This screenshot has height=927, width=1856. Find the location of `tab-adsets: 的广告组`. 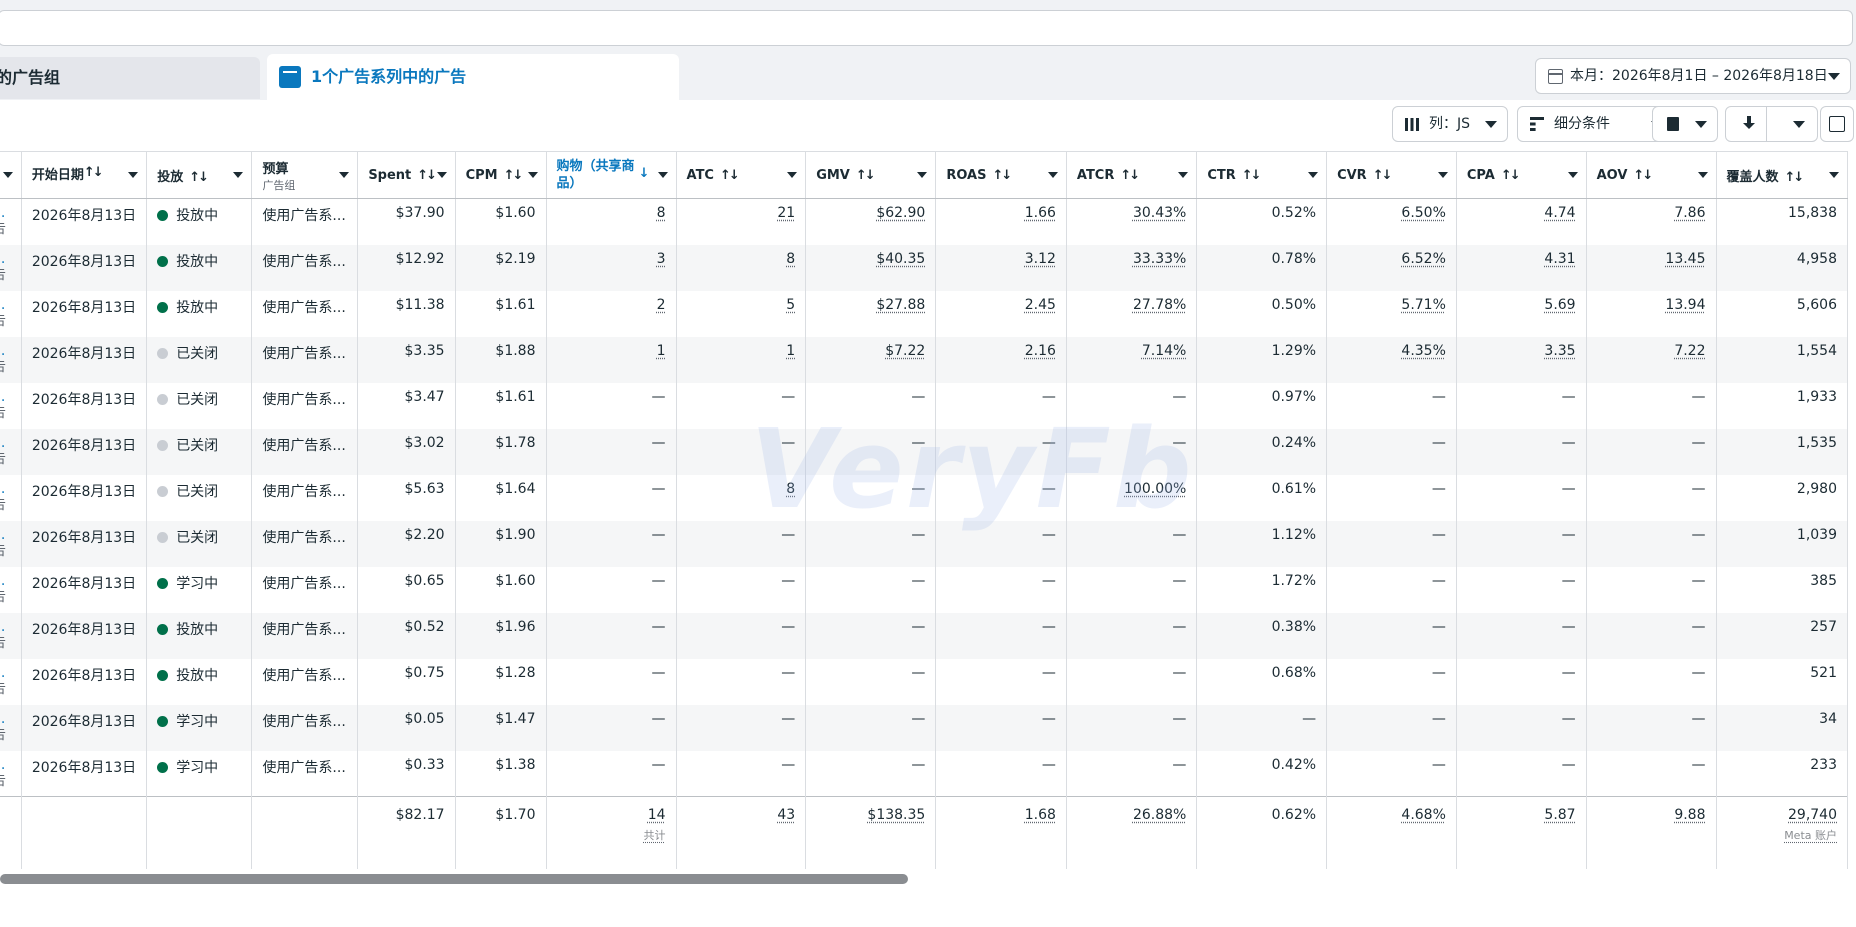

tab-adsets: 的广告组 is located at coordinates (130, 78).